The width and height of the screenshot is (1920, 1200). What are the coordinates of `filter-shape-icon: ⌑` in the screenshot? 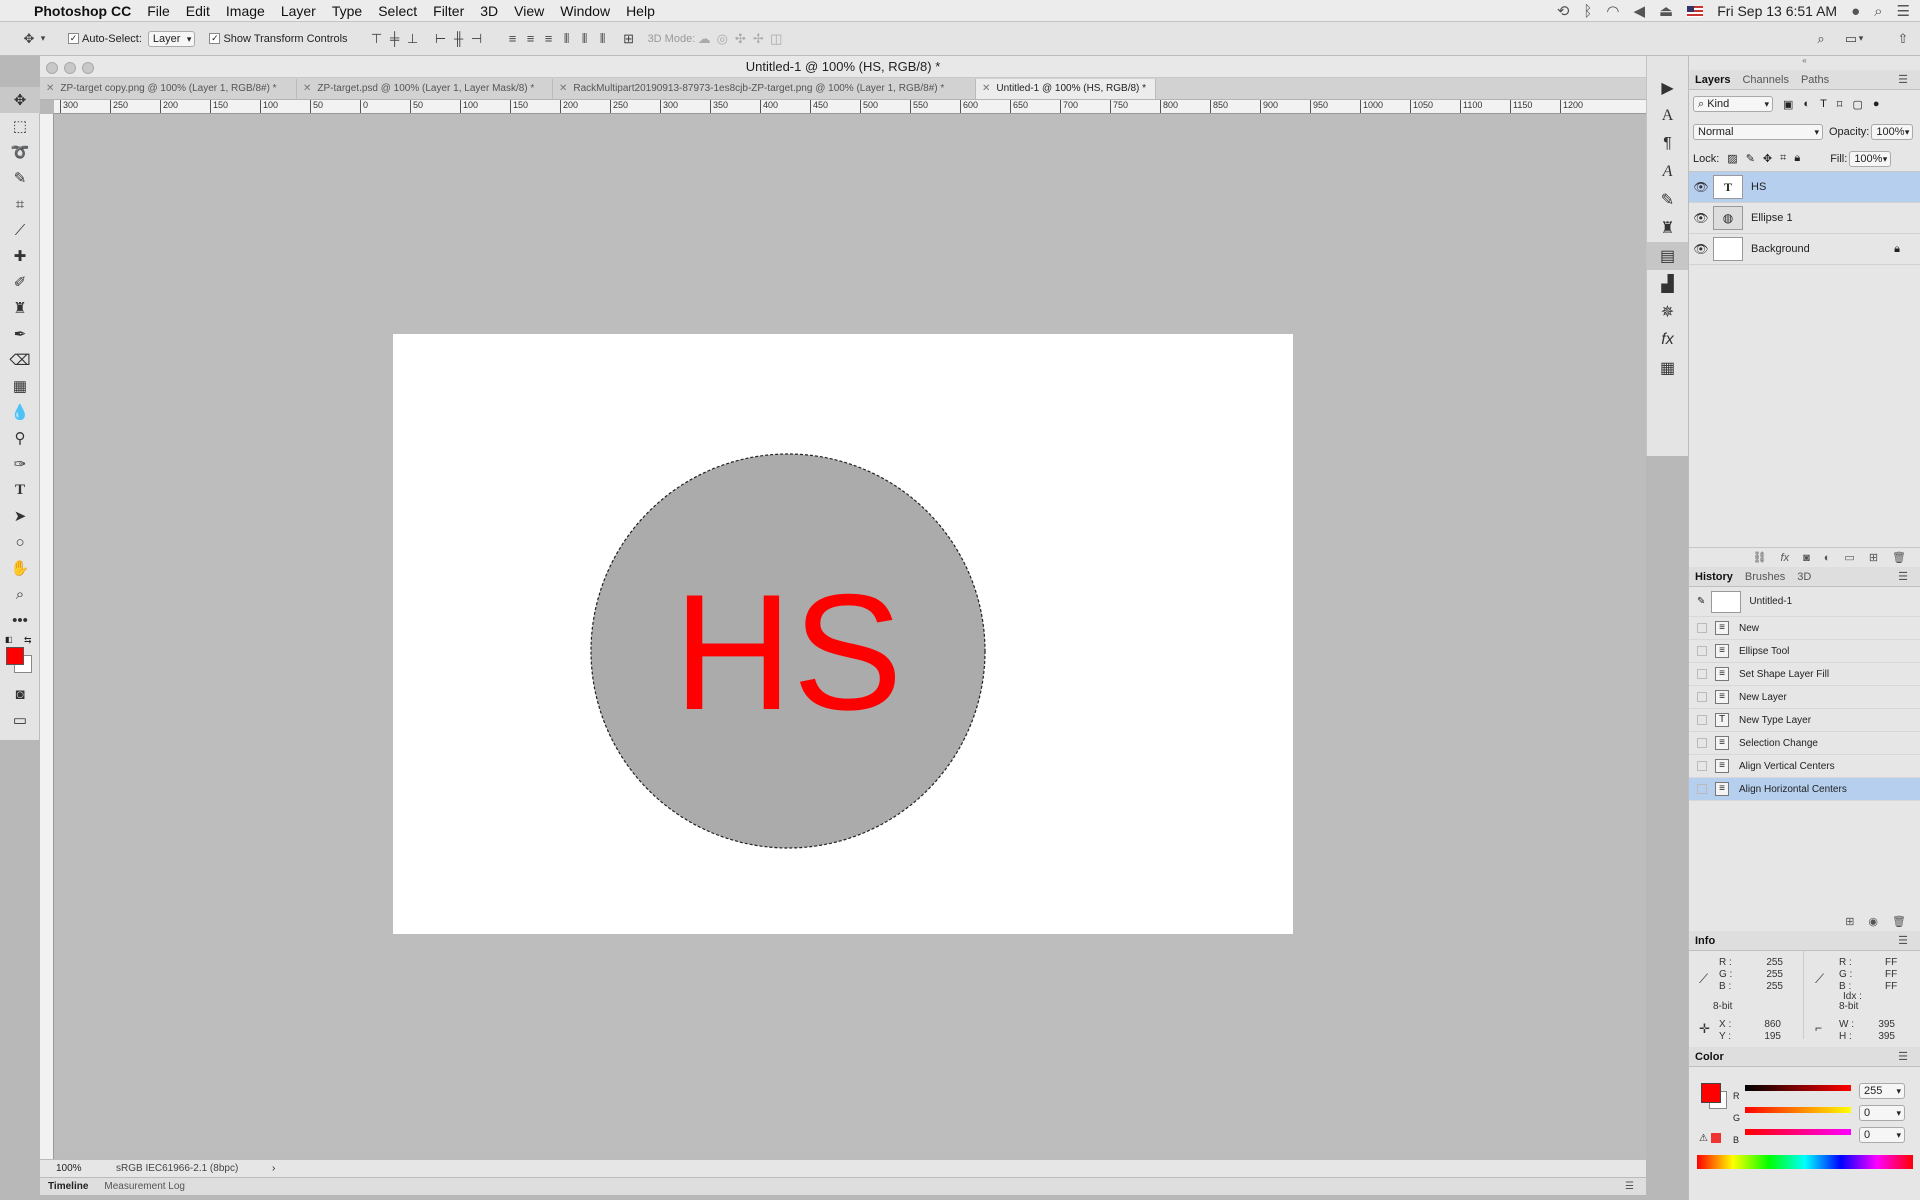 It's located at (1840, 104).